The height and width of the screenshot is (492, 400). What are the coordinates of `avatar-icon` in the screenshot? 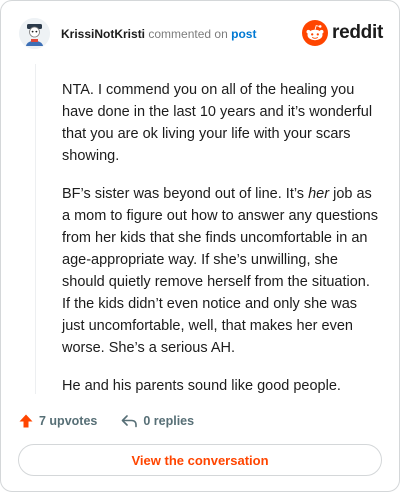 It's located at (34, 33).